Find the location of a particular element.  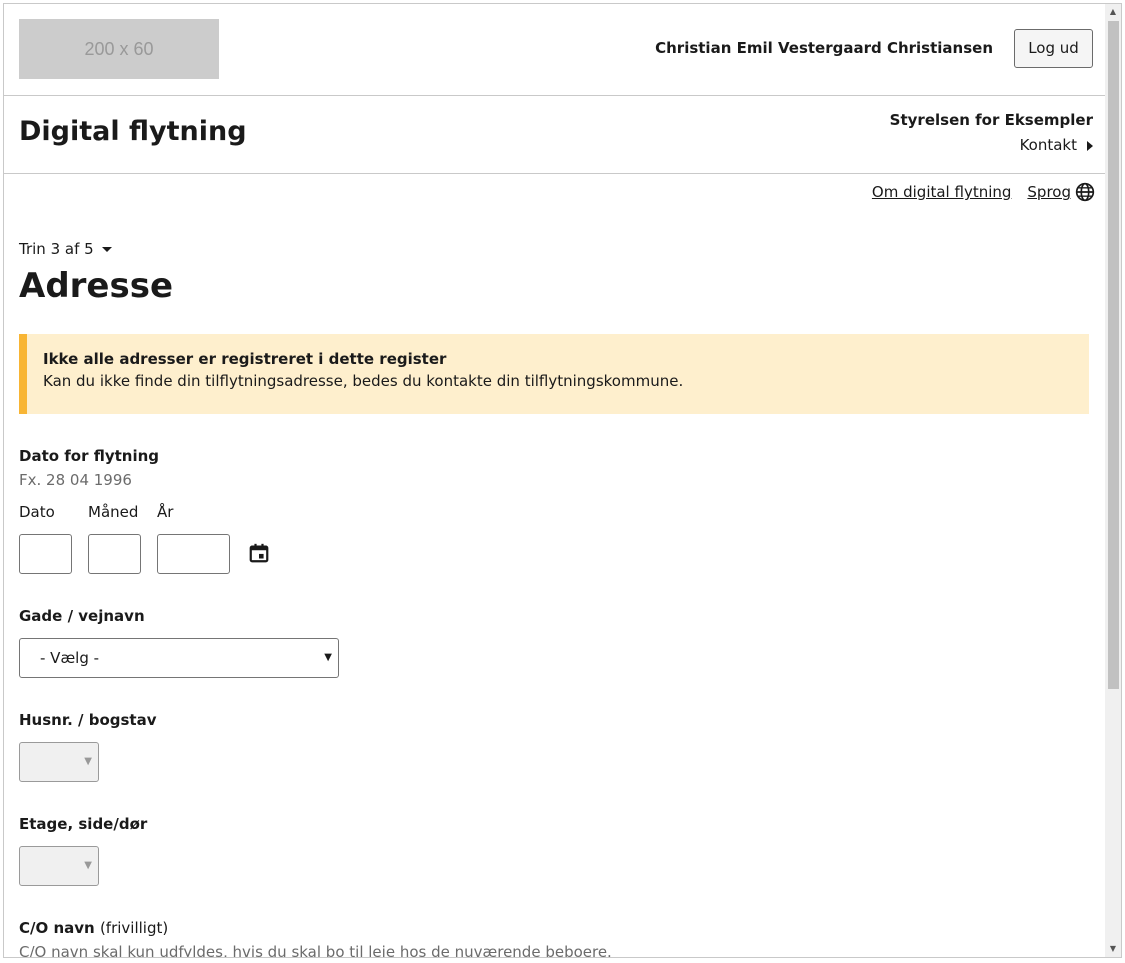

authority-name: Styrelsen for Eksempler is located at coordinates (991, 120).